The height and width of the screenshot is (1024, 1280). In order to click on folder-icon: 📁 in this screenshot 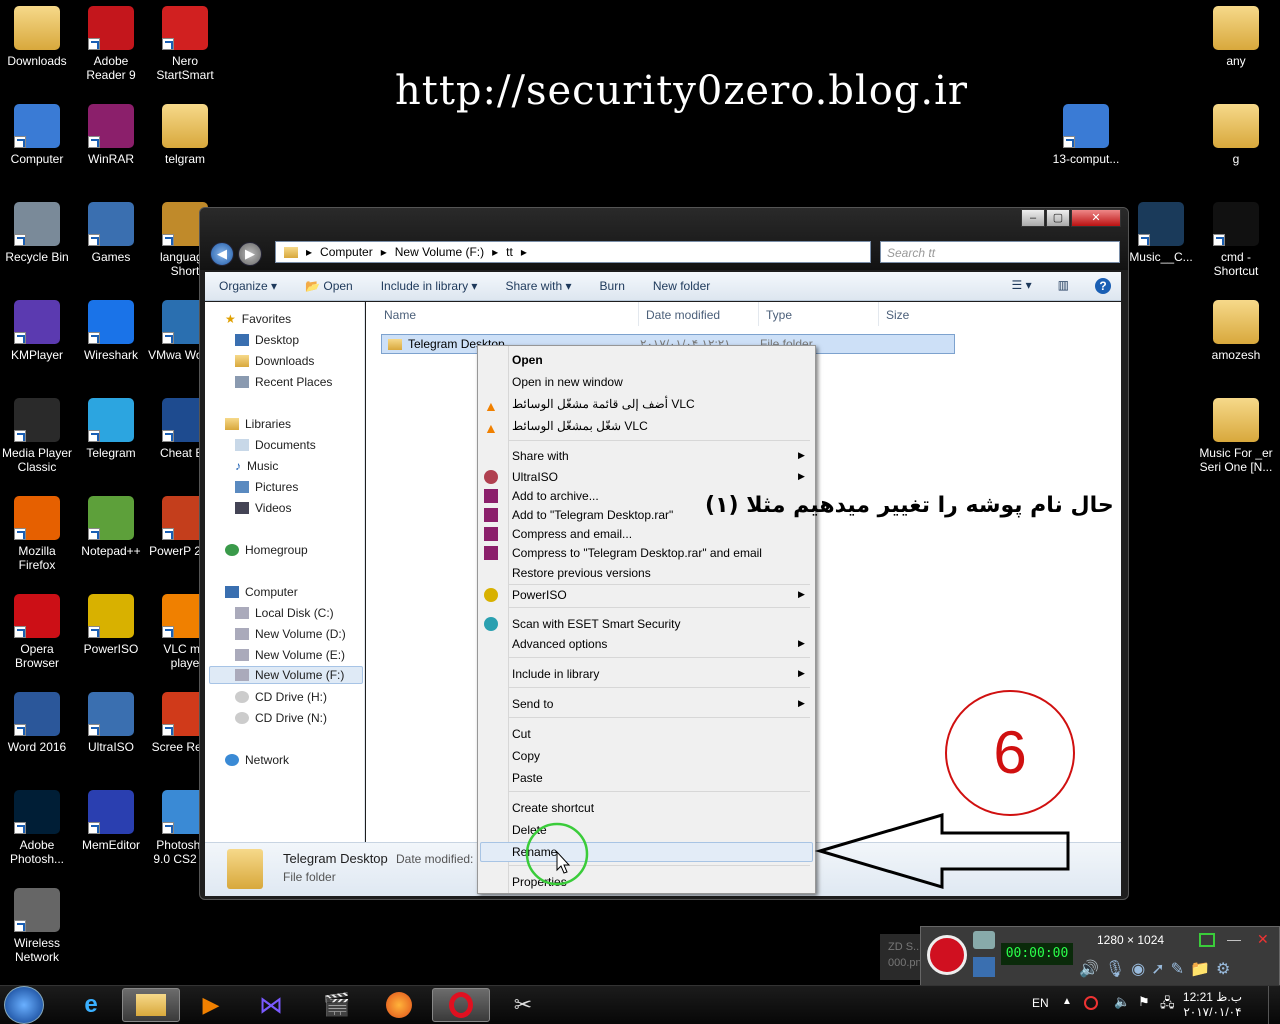, I will do `click(1200, 969)`.